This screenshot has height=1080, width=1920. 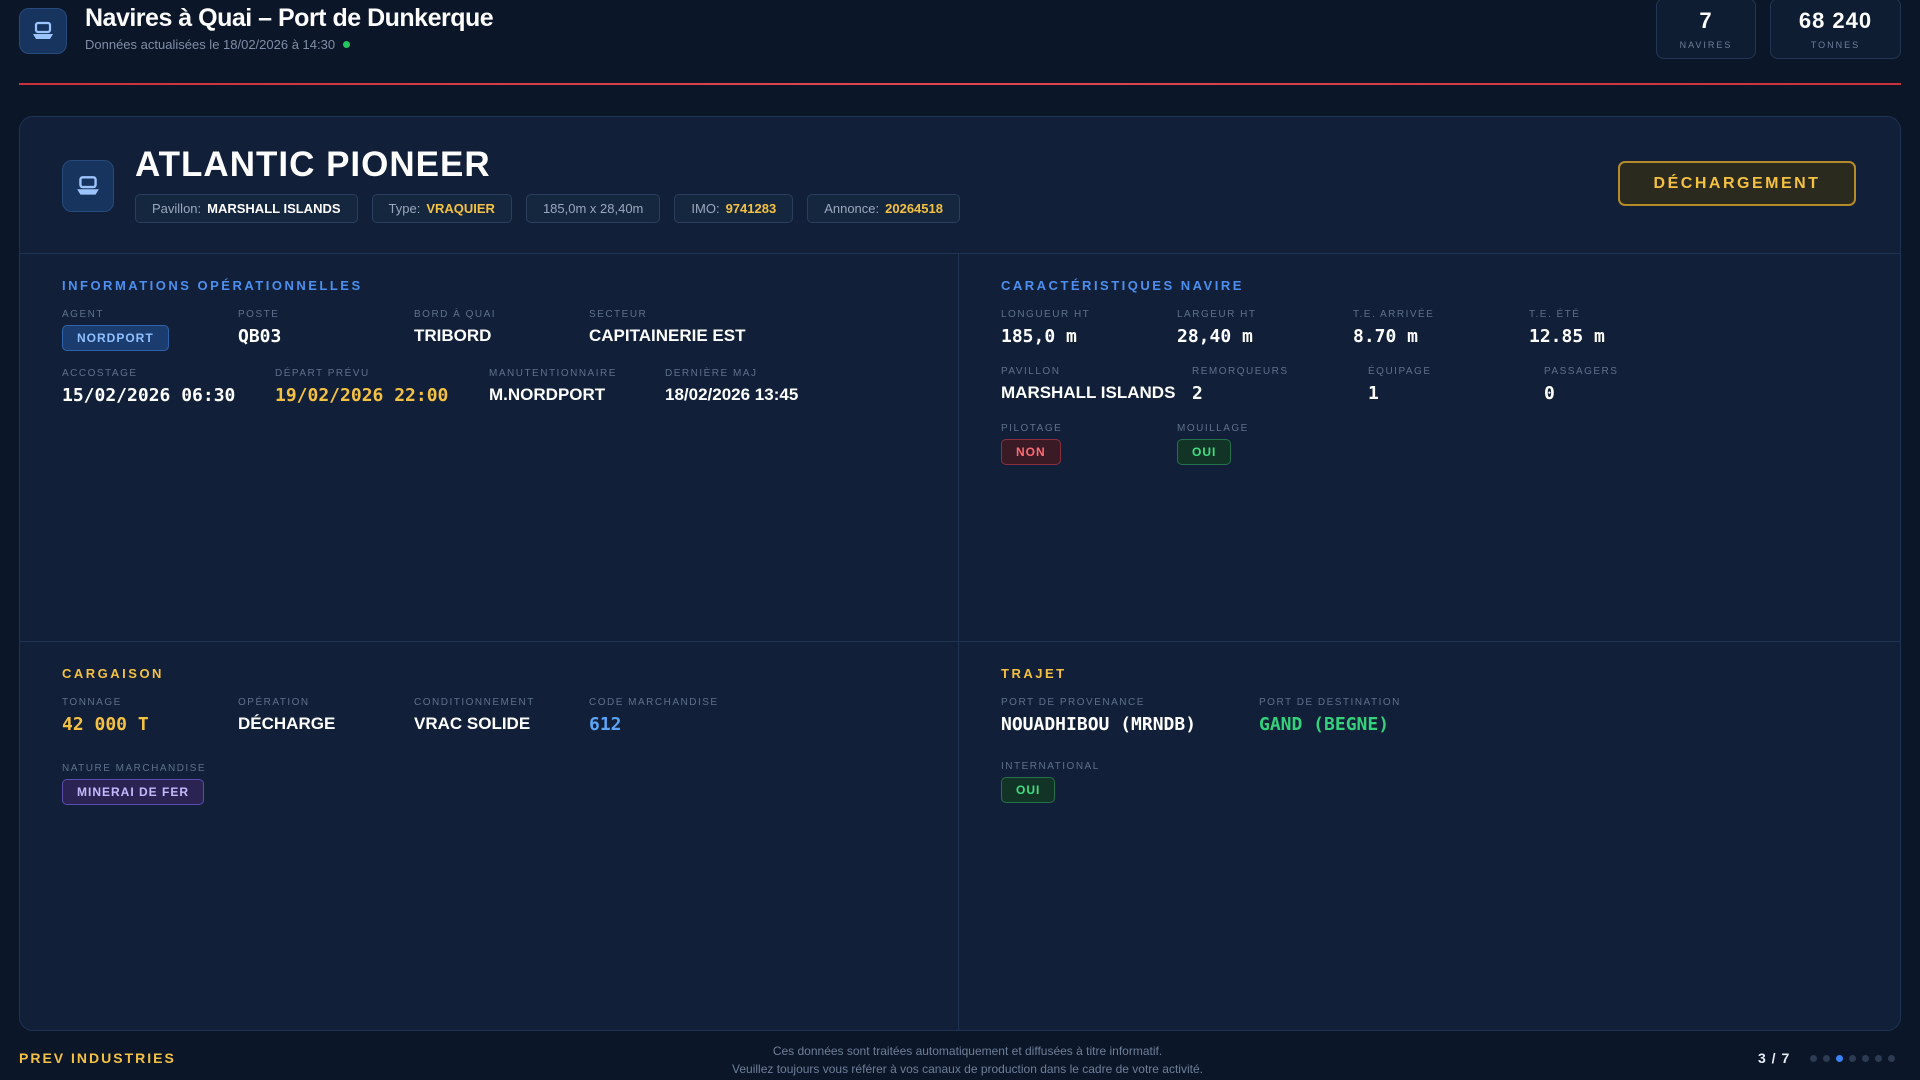 What do you see at coordinates (1581, 385) in the screenshot?
I see `field-passagers: PASSAGERS 0` at bounding box center [1581, 385].